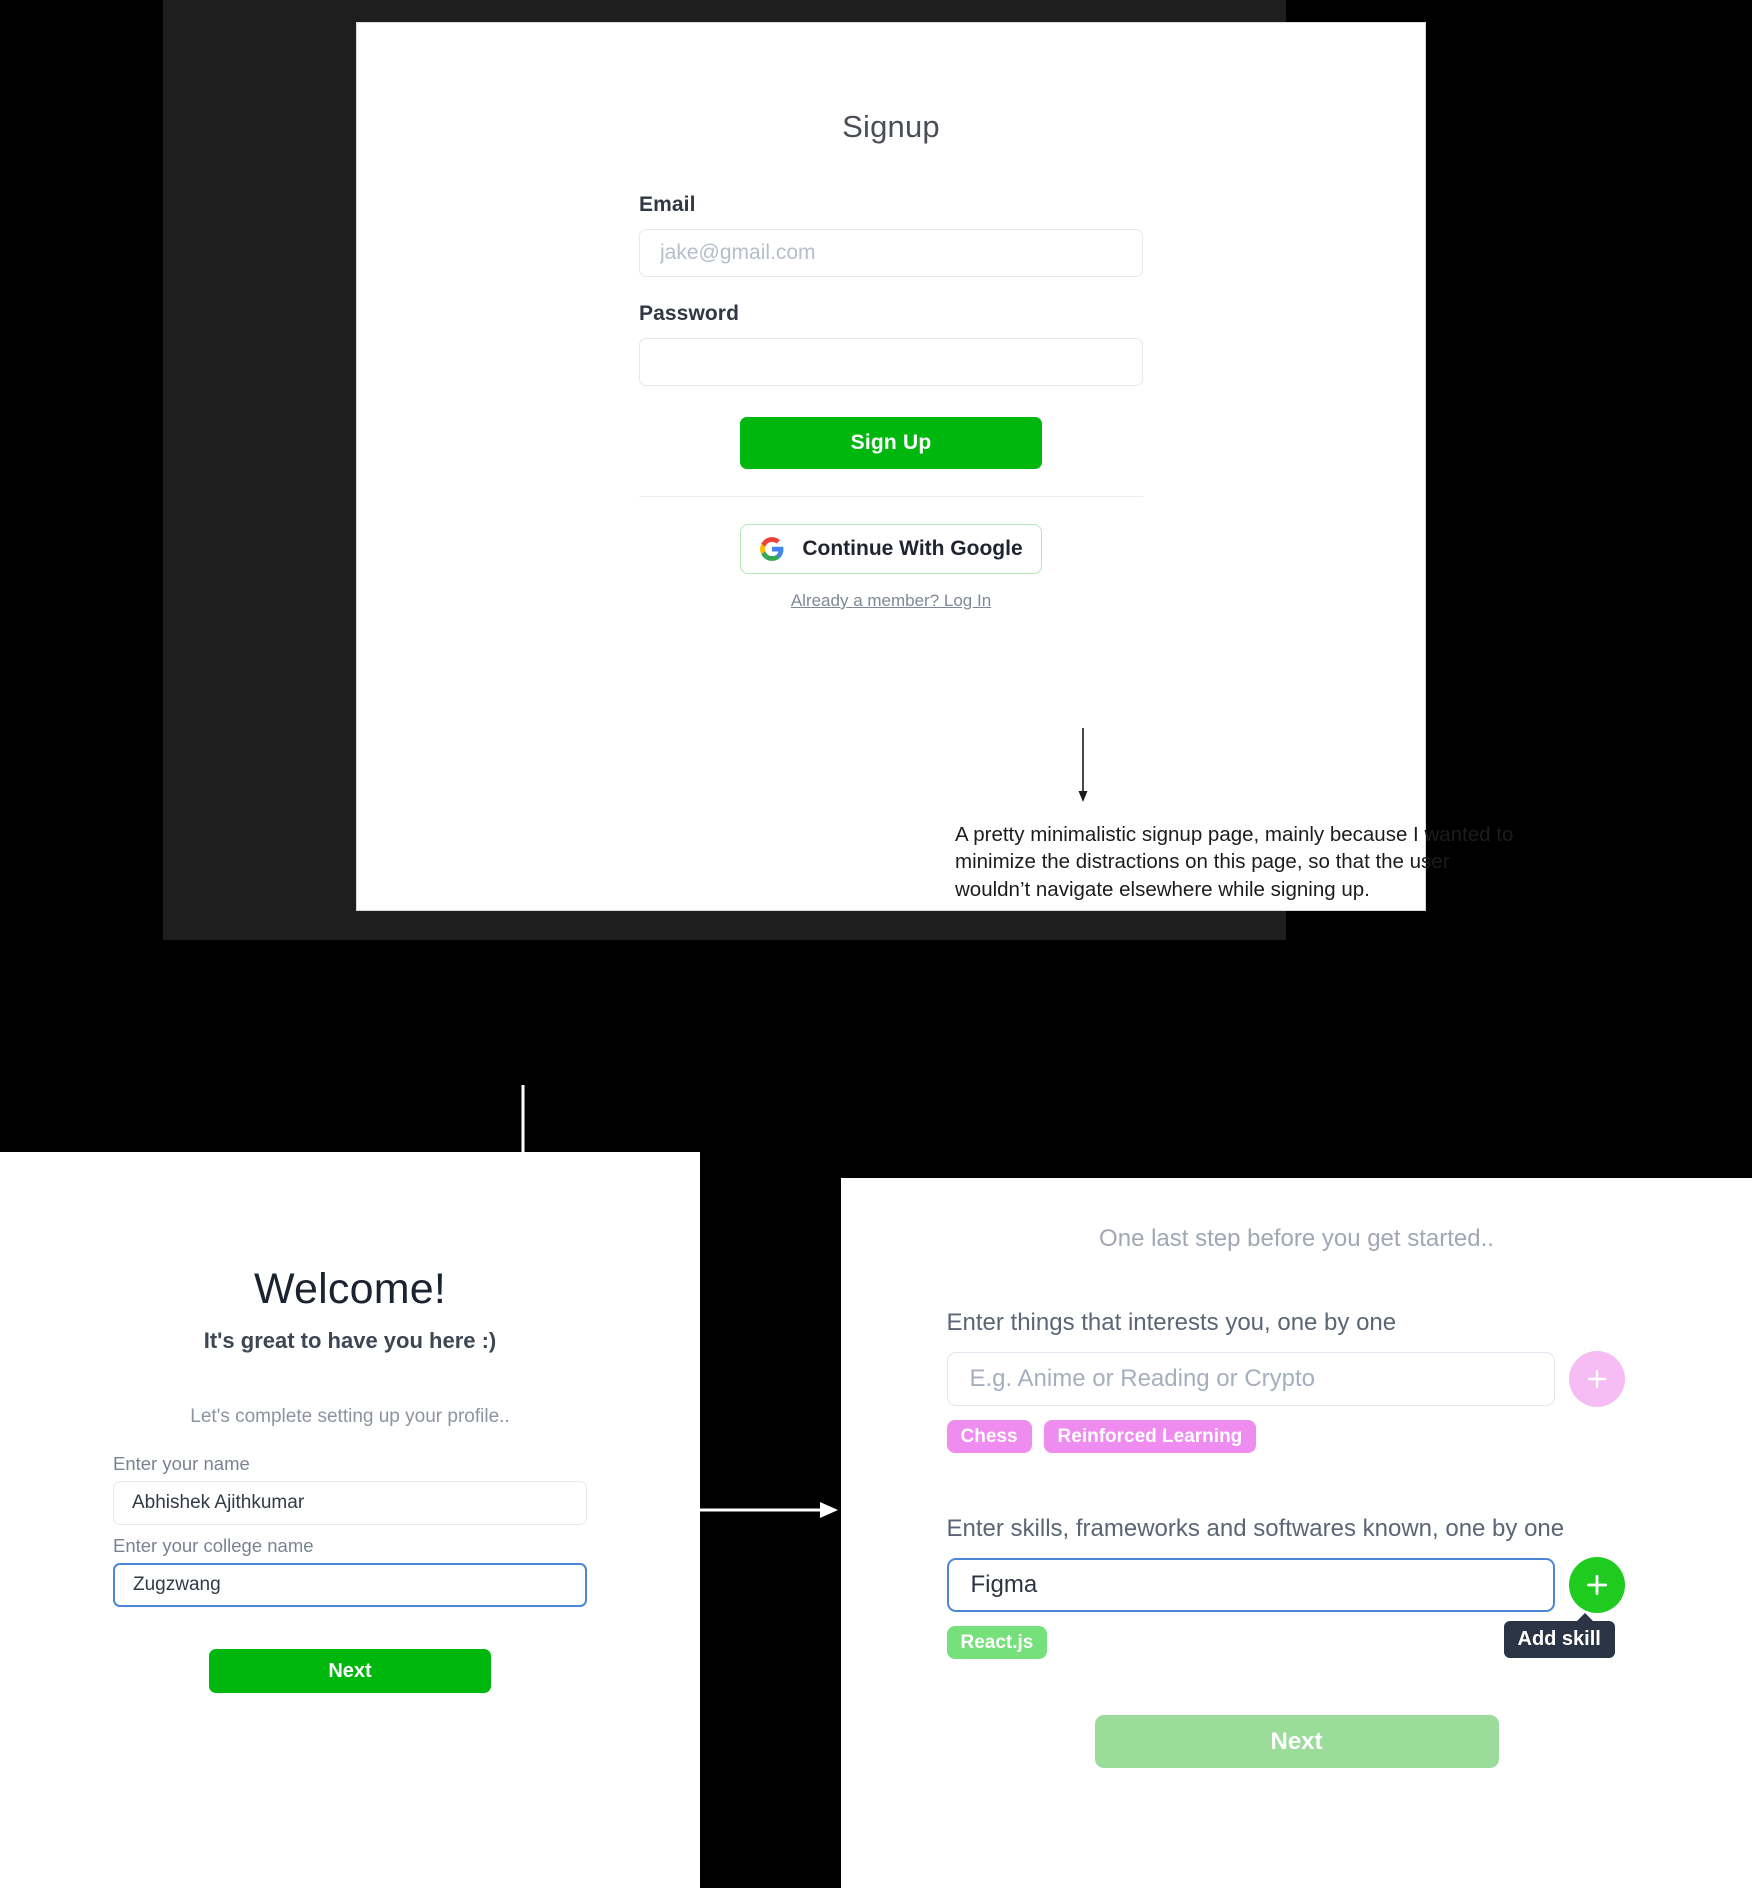 This screenshot has height=1888, width=1752. I want to click on skills-input-row: Add skill, so click(1296, 1607).